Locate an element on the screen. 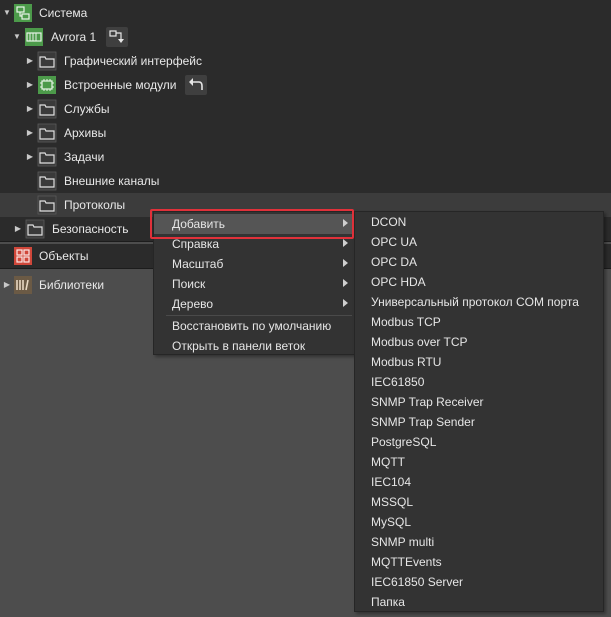  tree-label: Архивы is located at coordinates (85, 133).